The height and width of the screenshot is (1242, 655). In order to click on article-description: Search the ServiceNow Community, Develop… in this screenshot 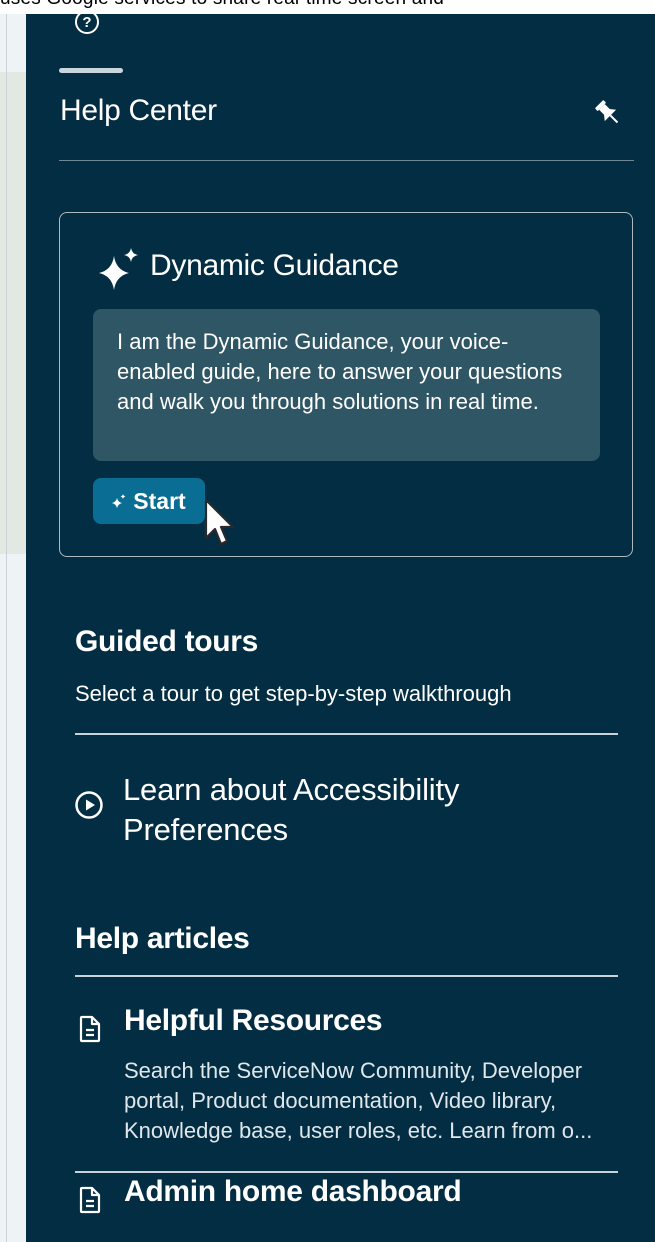, I will do `click(358, 1100)`.